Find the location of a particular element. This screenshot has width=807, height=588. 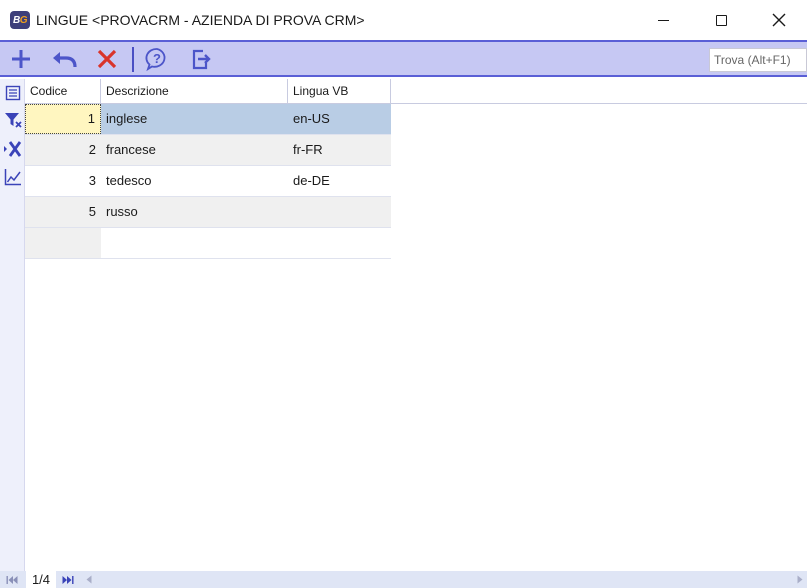

undo-arrow-icon is located at coordinates (65, 60).